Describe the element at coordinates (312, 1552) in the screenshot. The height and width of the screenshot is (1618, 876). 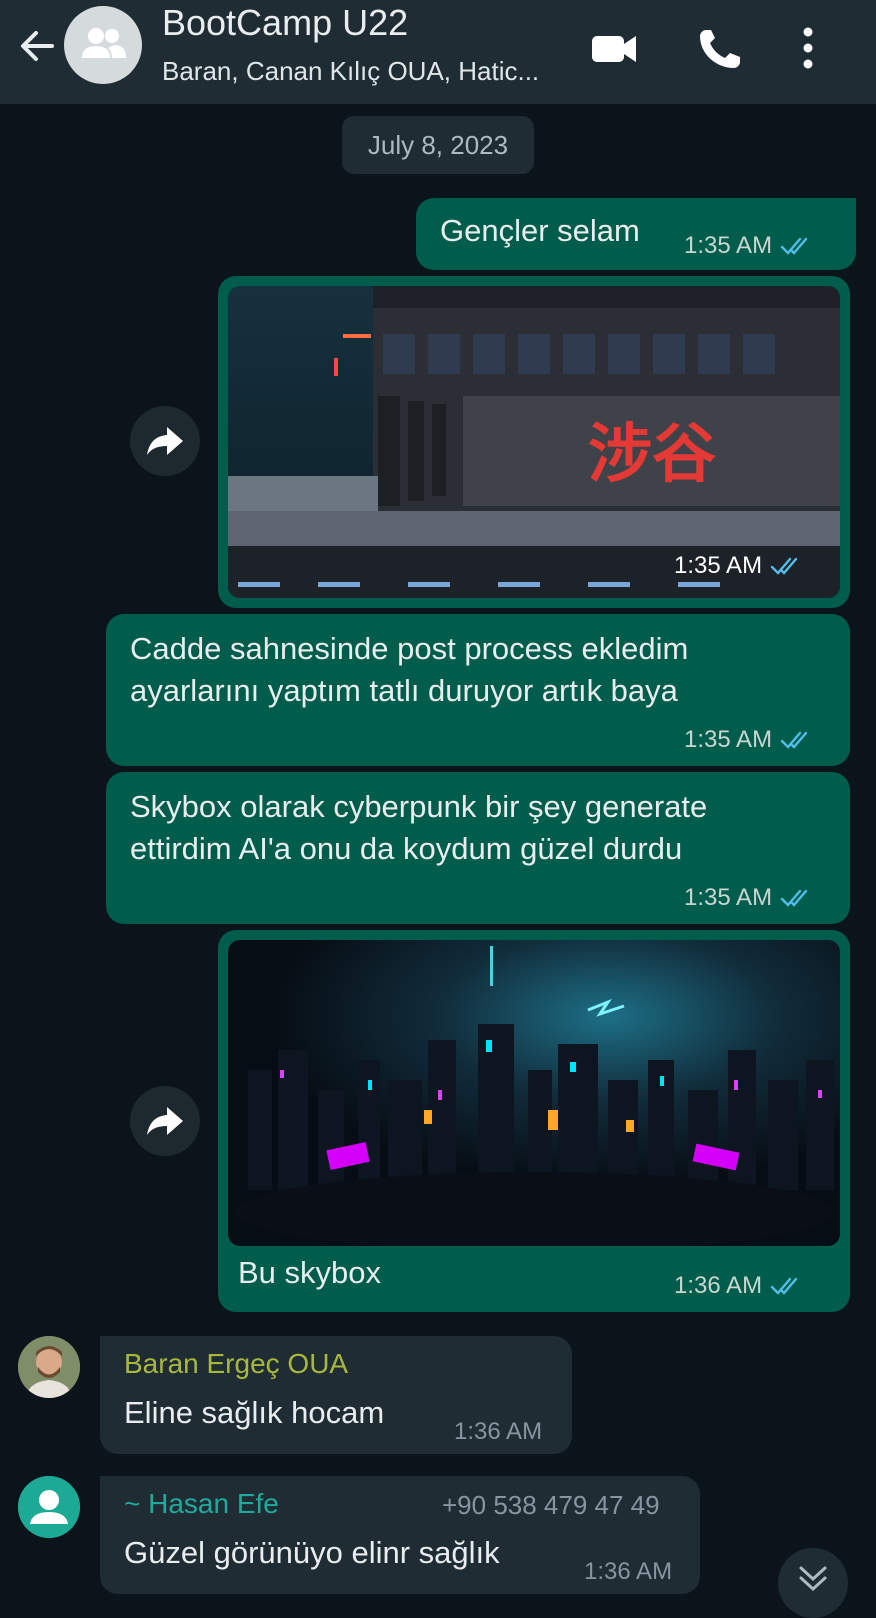
I see `message-text: Güzel görünüyo elinr sağlık` at that location.